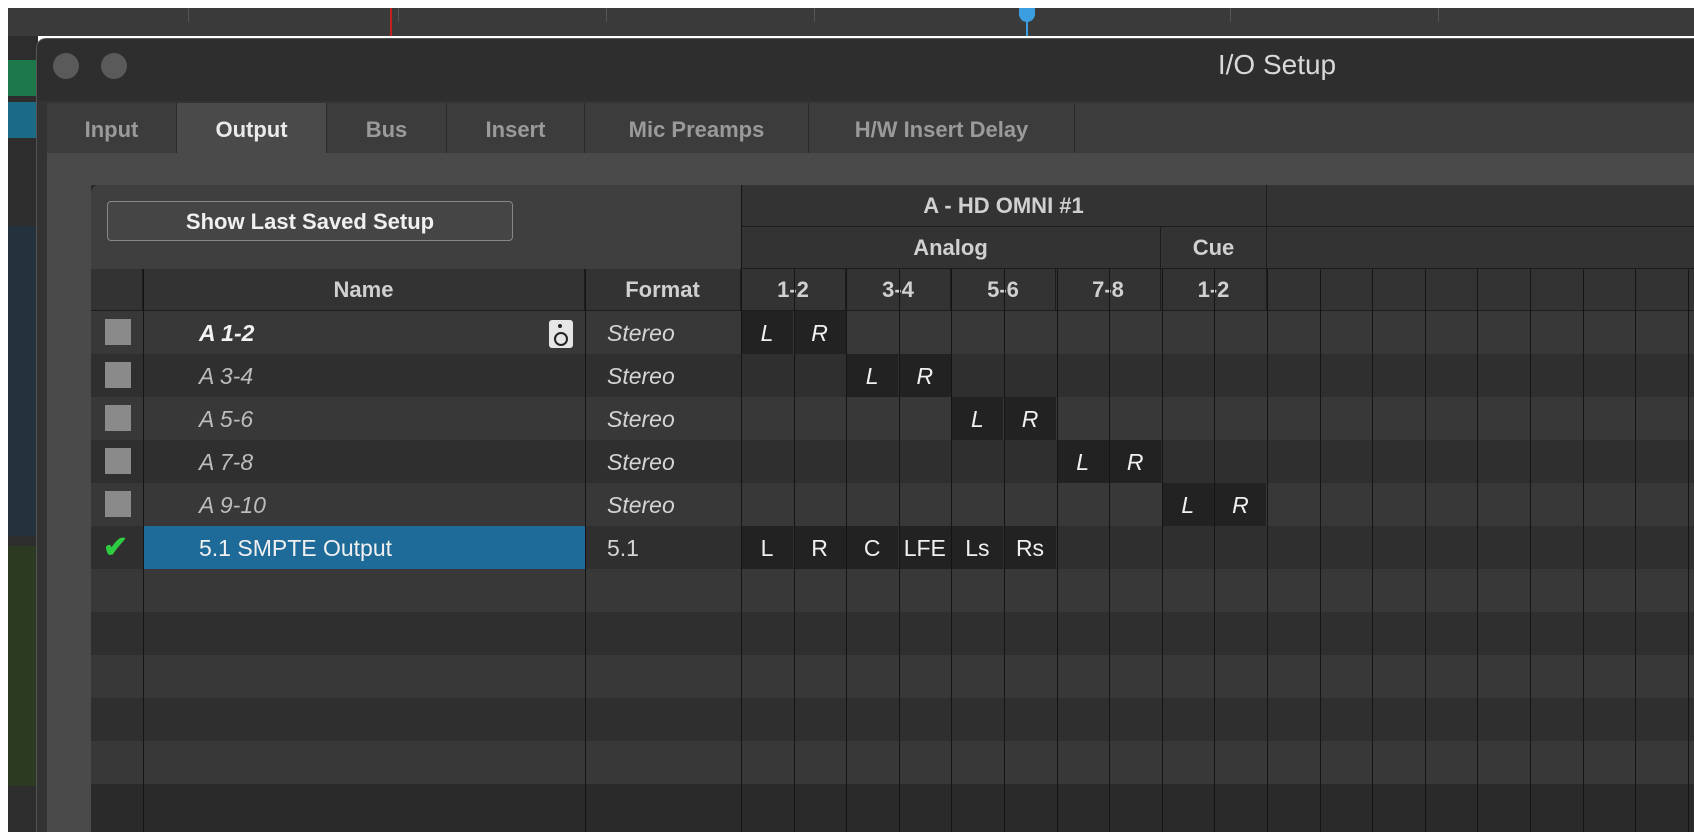  I want to click on minimize-window-button, so click(114, 66).